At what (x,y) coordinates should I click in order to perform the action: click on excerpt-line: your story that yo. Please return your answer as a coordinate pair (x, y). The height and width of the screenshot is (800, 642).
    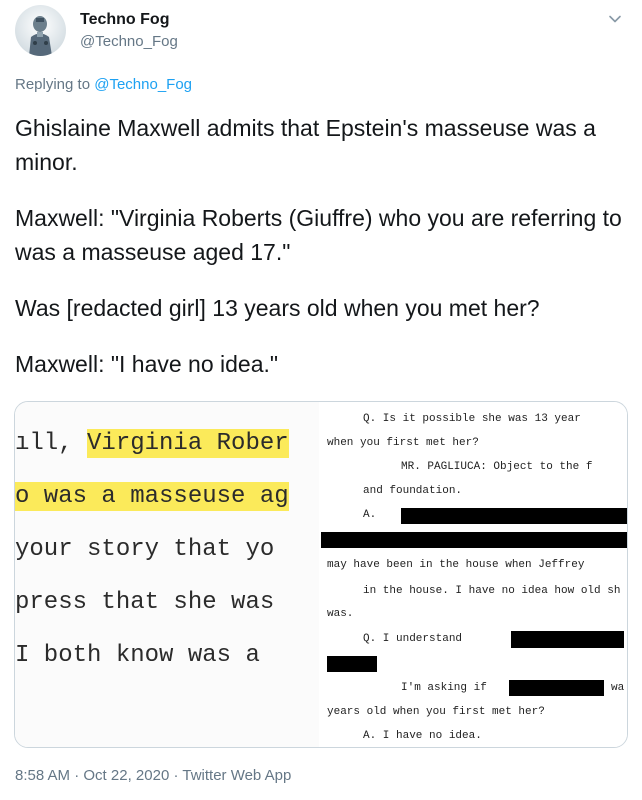
    Looking at the image, I should click on (145, 549).